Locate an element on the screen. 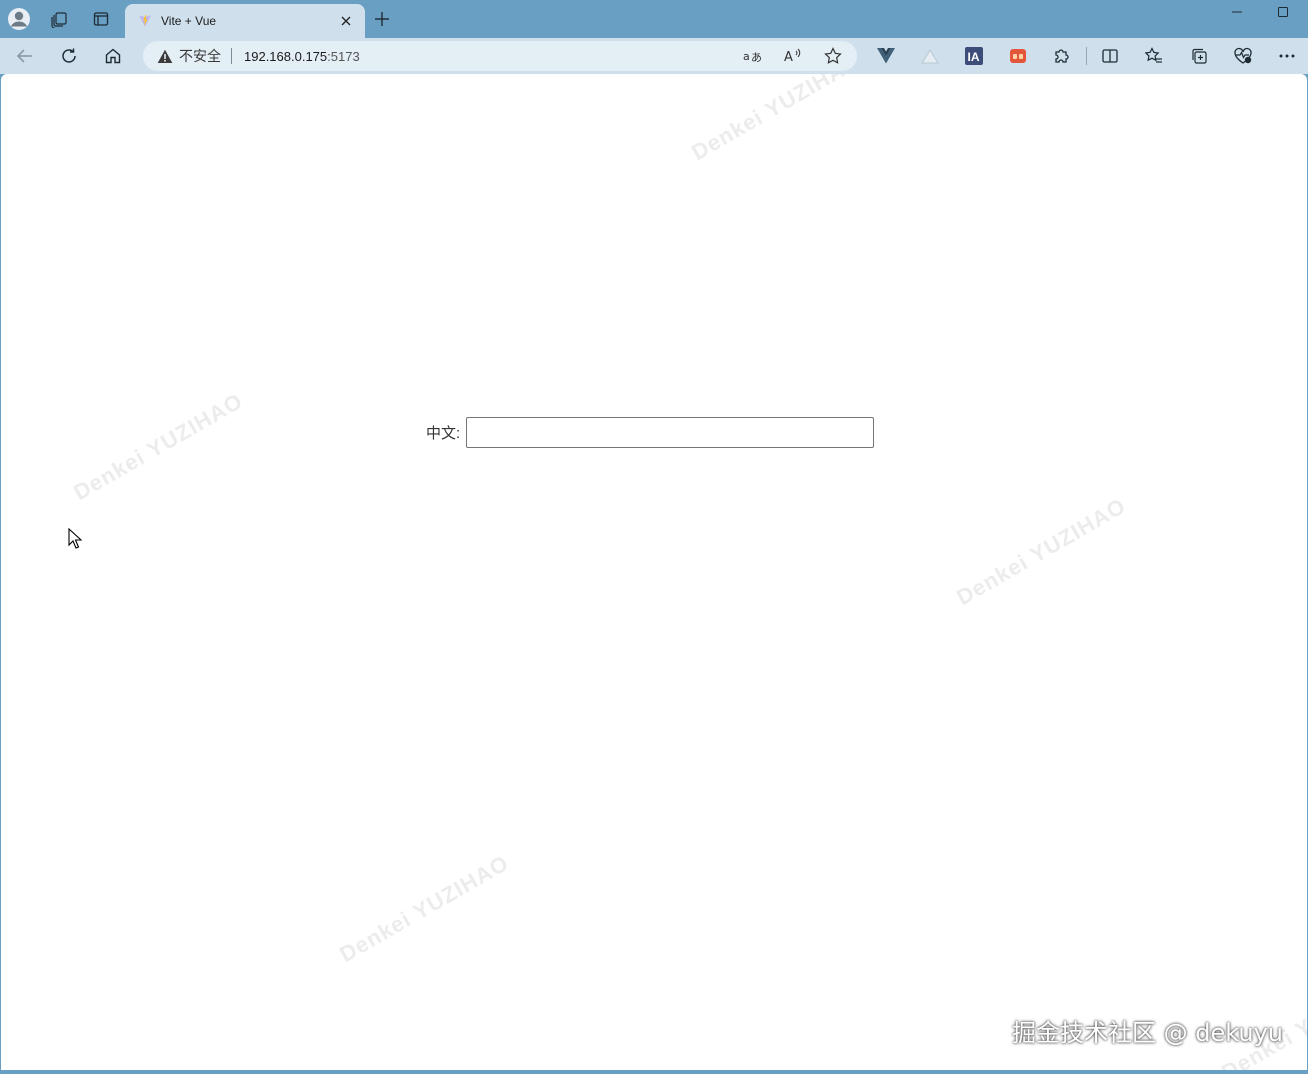 The width and height of the screenshot is (1308, 1074). refresh-icon is located at coordinates (69, 55).